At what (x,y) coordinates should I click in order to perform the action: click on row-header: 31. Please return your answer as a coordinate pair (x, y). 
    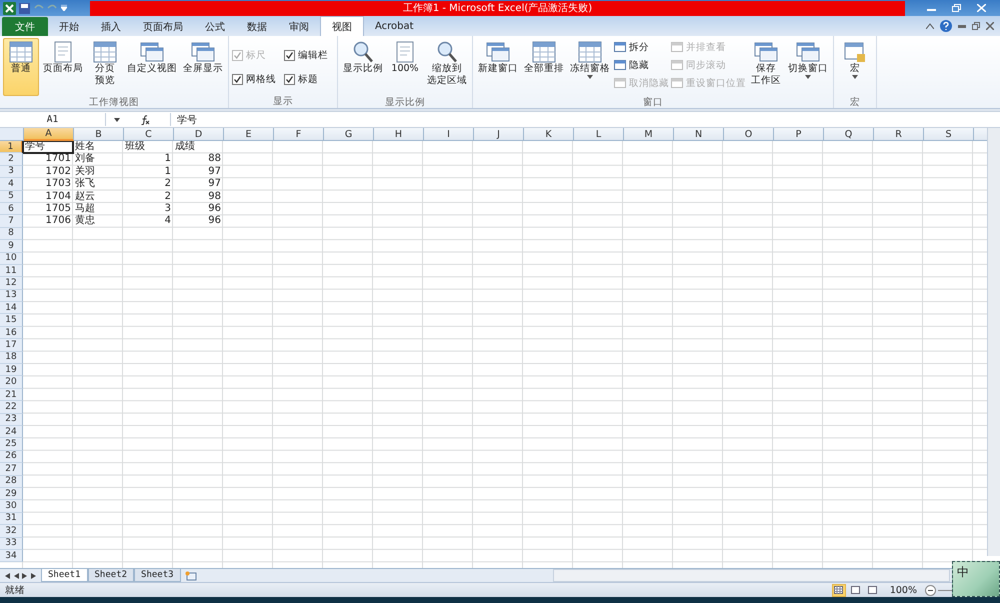
    Looking at the image, I should click on (11, 519).